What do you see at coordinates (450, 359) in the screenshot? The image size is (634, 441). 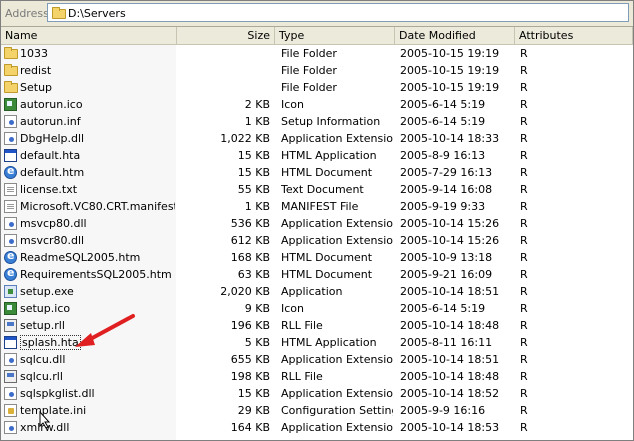 I see `file-date-modified-text: 2005-10-14 18:51` at bounding box center [450, 359].